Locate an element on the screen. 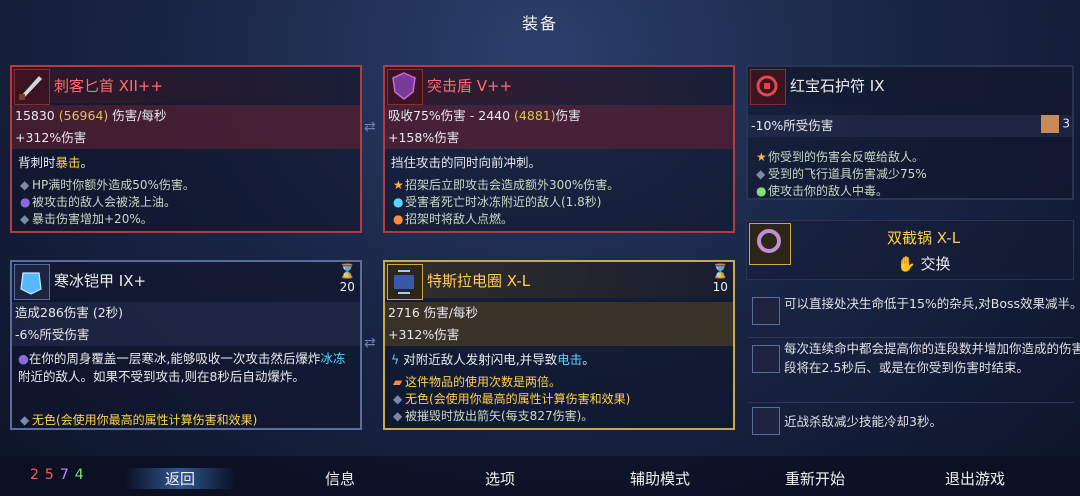 The height and width of the screenshot is (496, 1080). tactics-count: 7 is located at coordinates (67, 475).